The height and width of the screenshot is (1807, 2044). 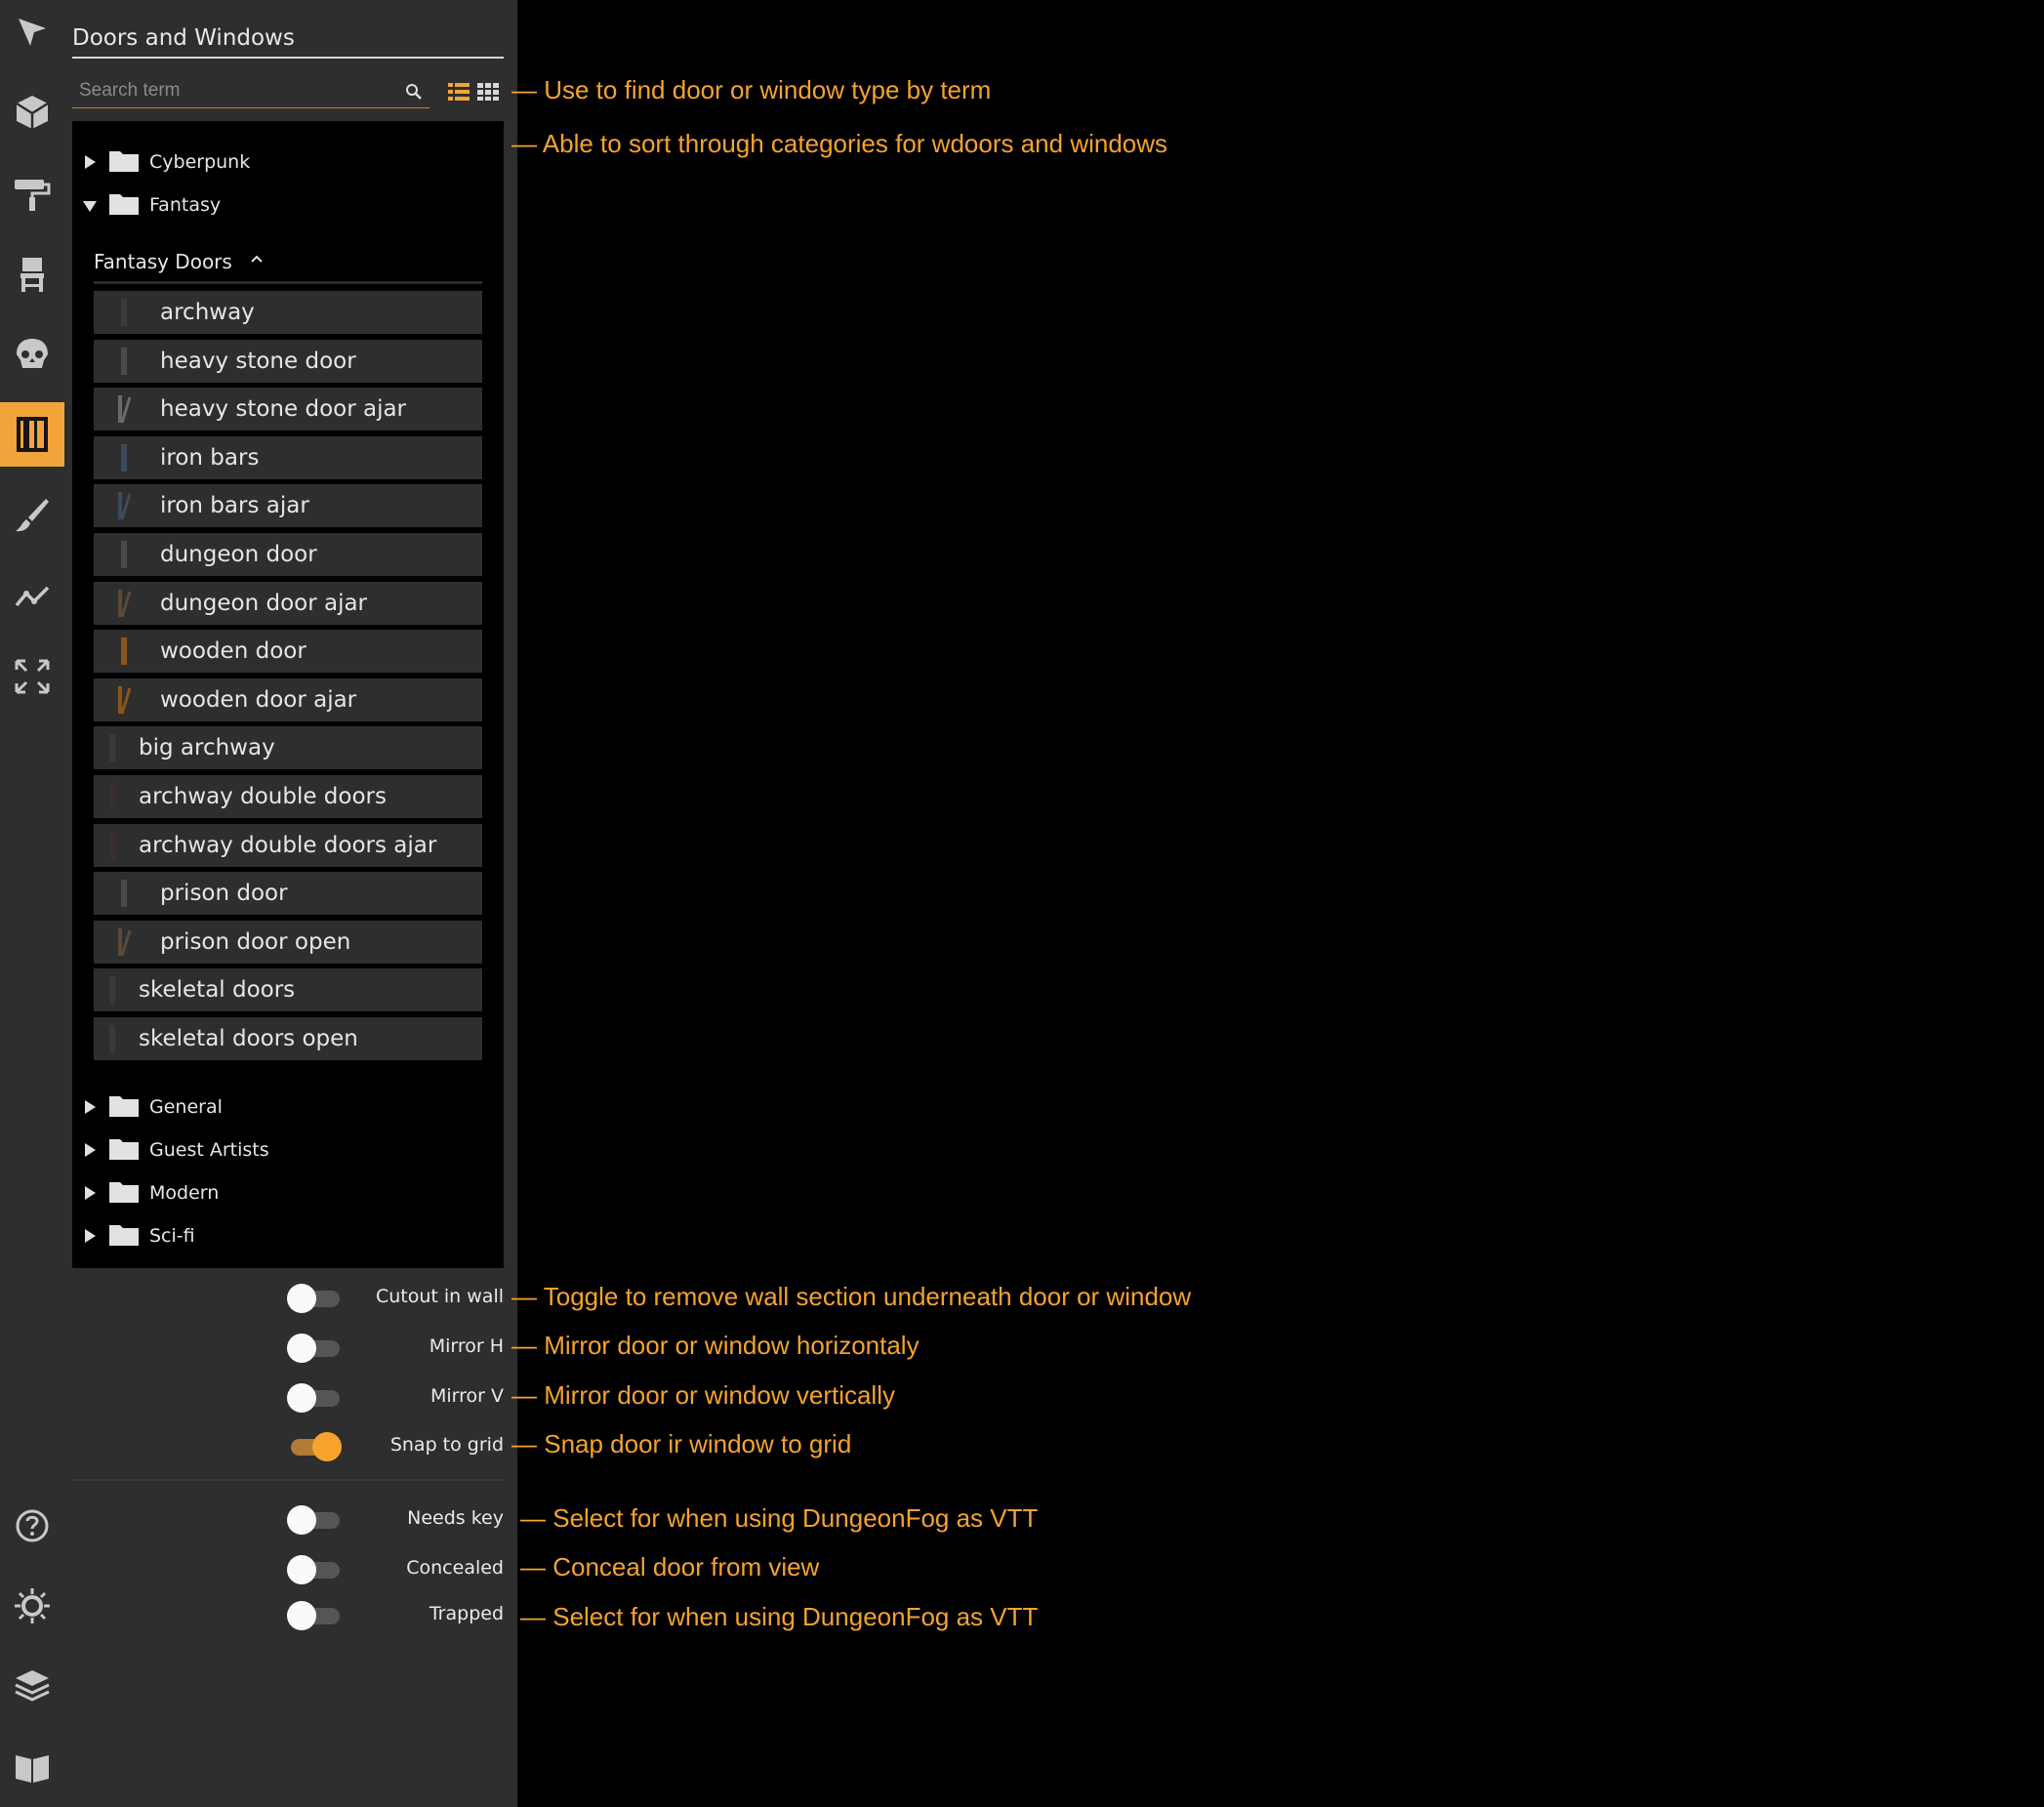 I want to click on door-list-item: skeletal doors, so click(x=288, y=990).